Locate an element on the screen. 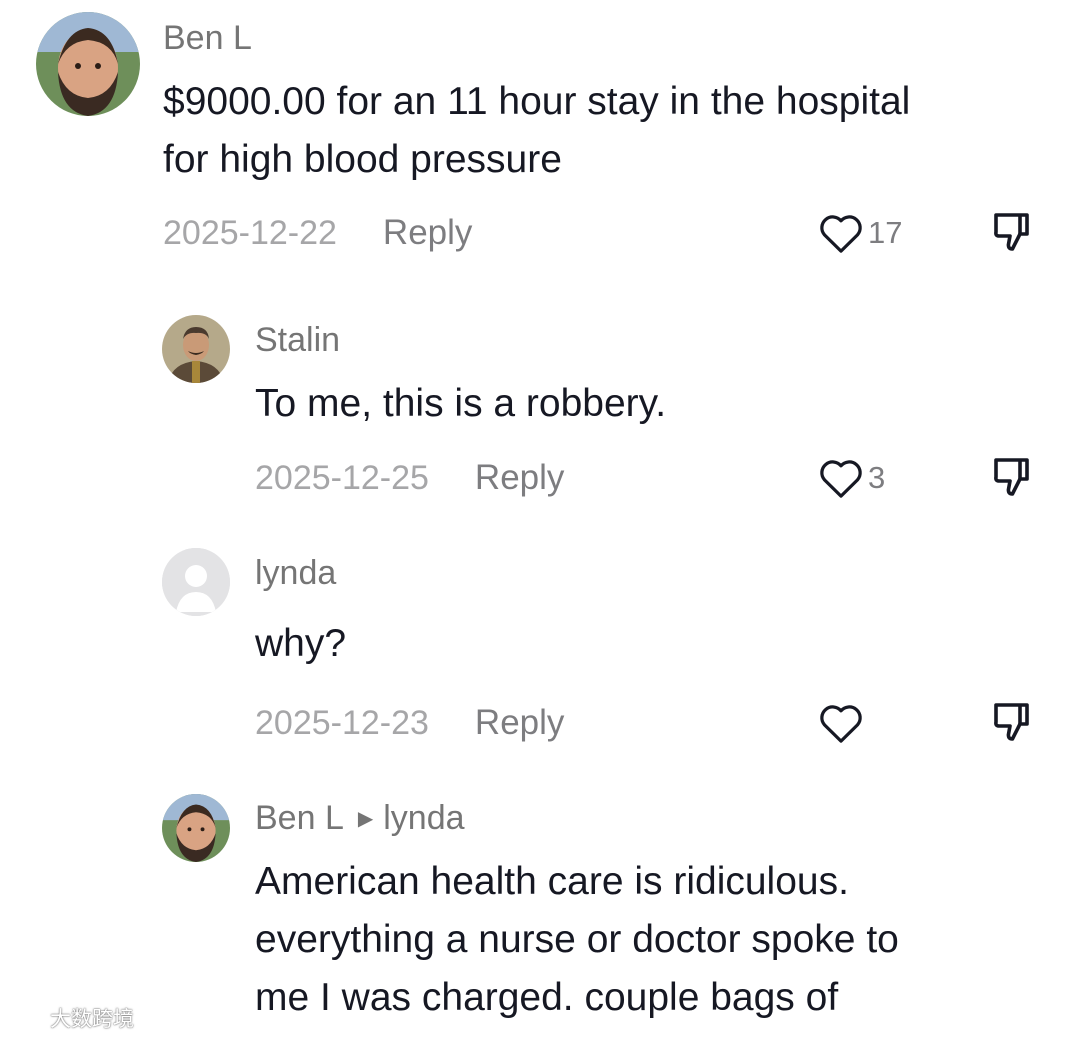 This screenshot has height=1038, width=1080. comment-meta: 2025-12-22 Reply is located at coordinates (317, 233).